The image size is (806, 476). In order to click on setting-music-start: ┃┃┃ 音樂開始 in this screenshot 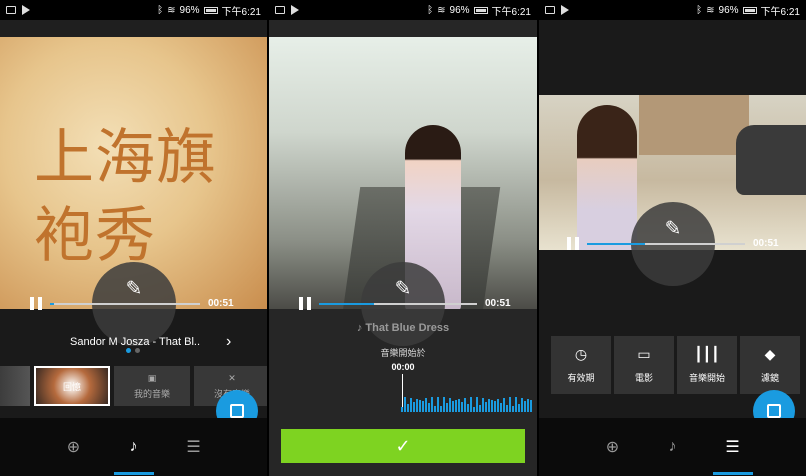, I will do `click(707, 365)`.